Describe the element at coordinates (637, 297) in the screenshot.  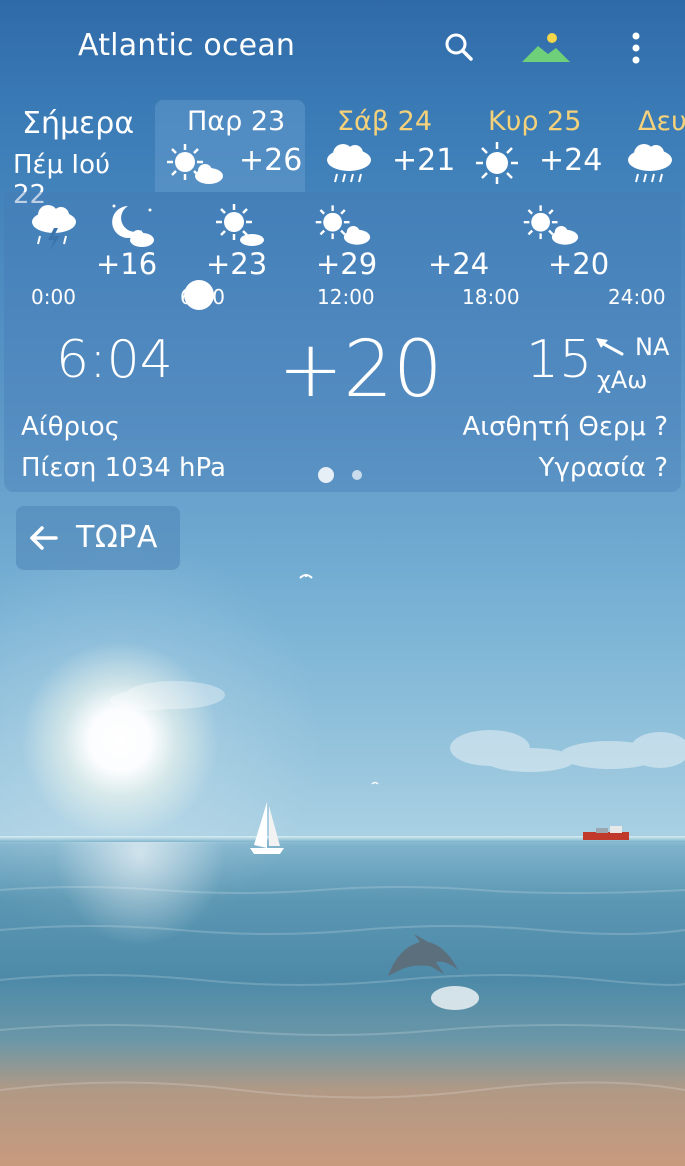
I see `hourly-time: 24:00` at that location.